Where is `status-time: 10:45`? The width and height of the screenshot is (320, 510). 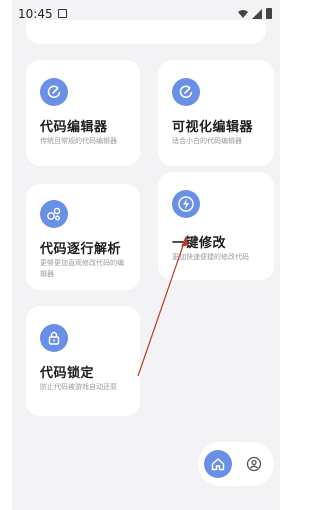 status-time: 10:45 is located at coordinates (35, 14).